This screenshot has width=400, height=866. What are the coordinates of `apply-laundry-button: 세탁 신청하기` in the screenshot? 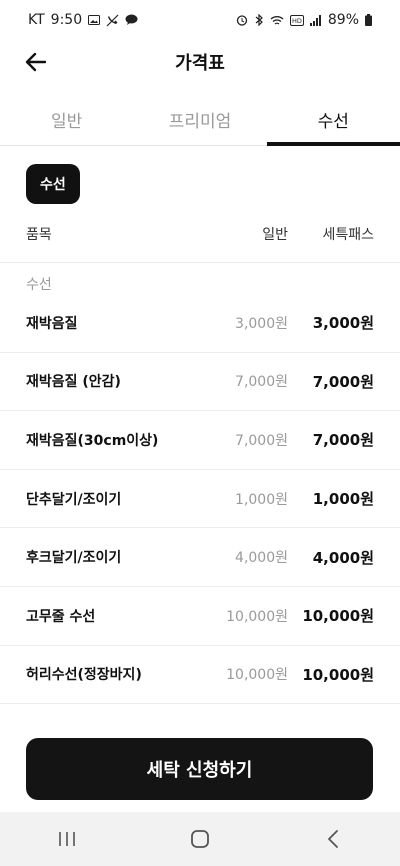 It's located at (199, 769).